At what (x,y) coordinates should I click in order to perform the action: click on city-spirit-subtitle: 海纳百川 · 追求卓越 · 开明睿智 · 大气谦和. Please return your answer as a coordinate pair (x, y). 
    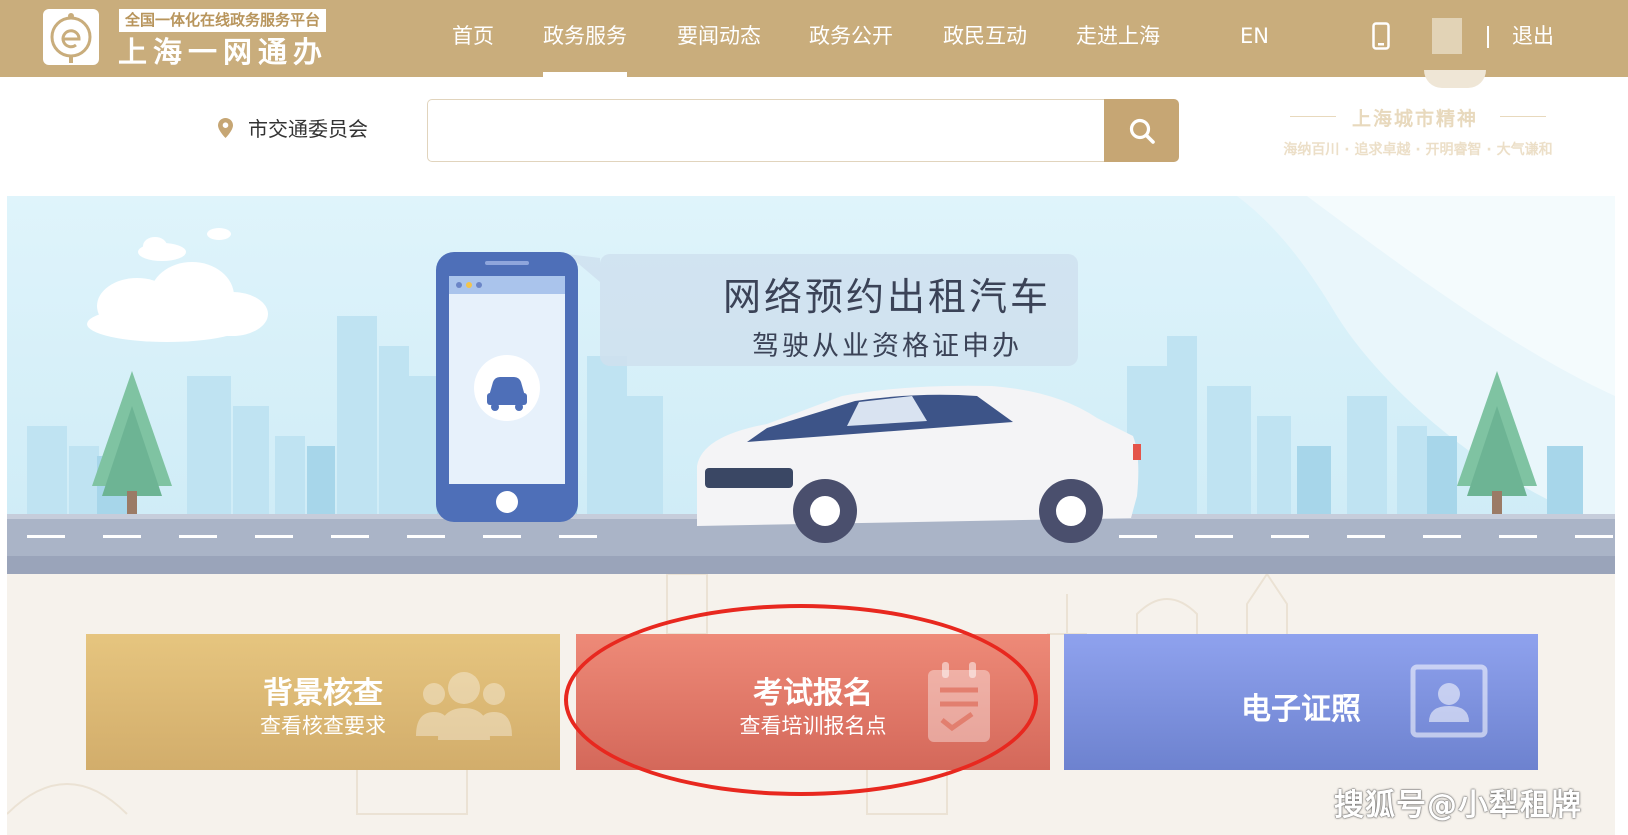
    Looking at the image, I should click on (1418, 150).